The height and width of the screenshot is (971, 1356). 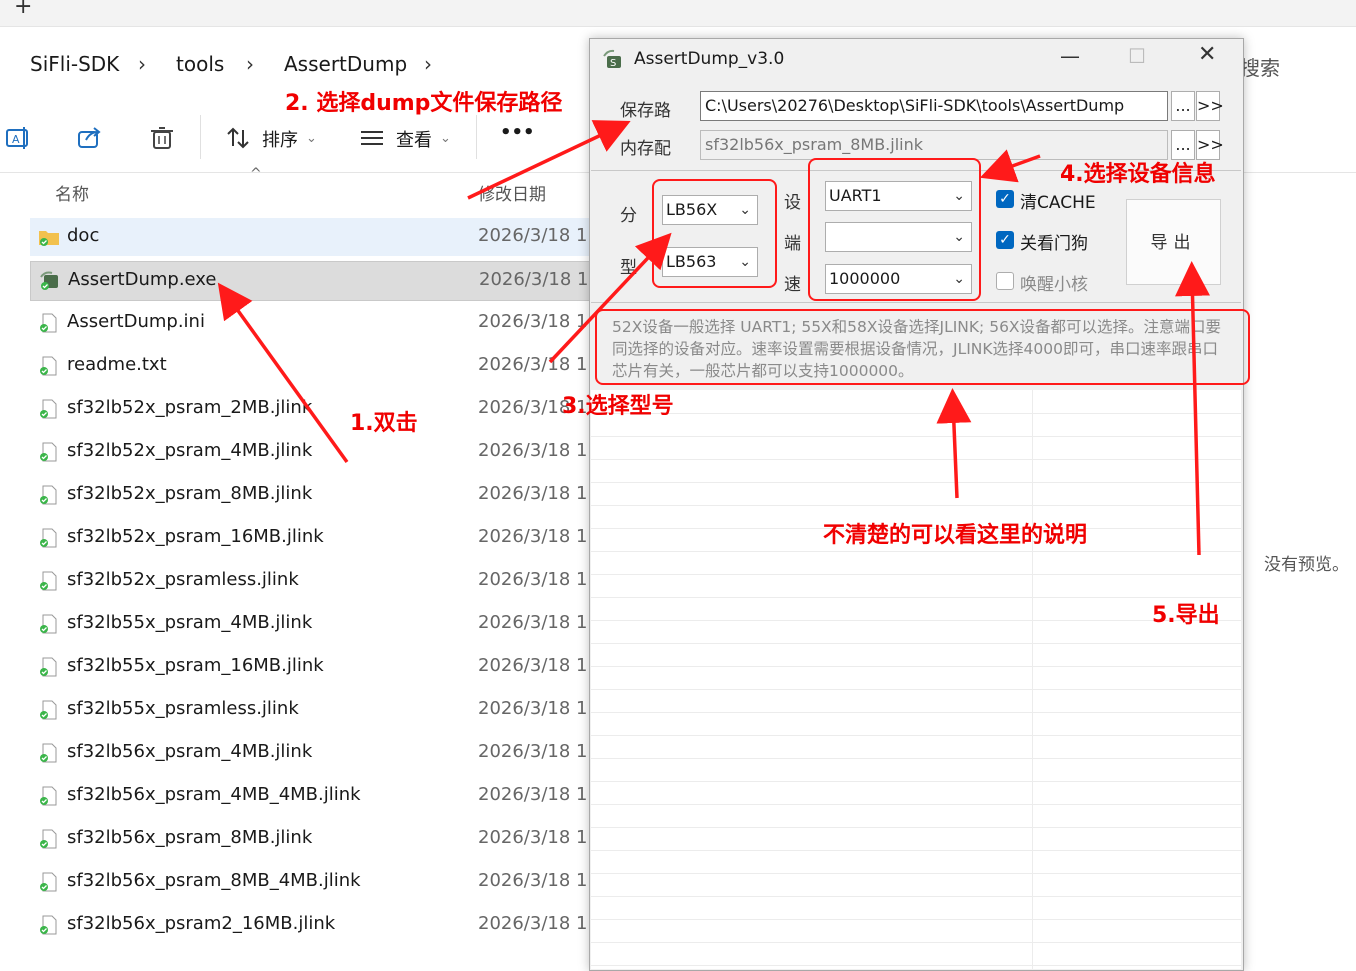 I want to click on memory-config-label: 内存配, so click(x=645, y=149).